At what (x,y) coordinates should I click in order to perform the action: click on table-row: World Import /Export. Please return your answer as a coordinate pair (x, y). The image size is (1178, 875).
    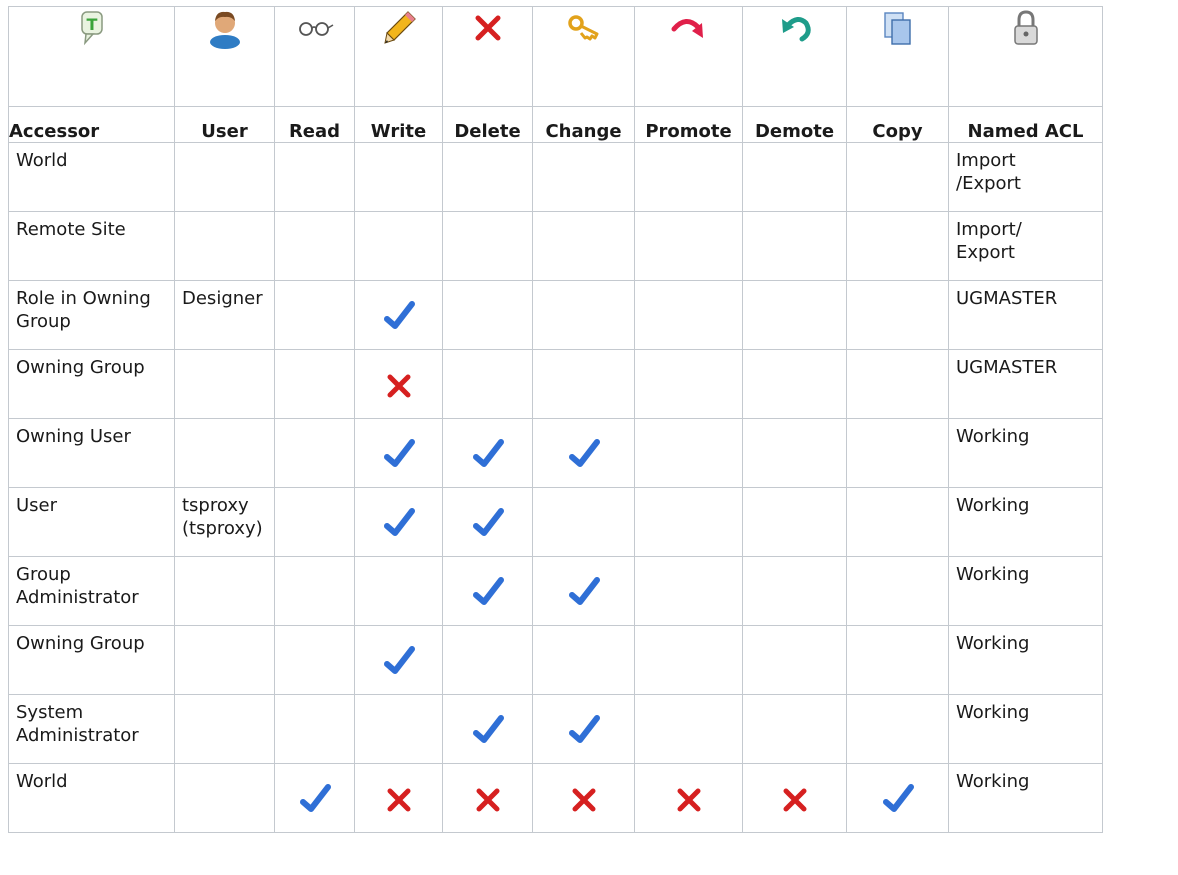
    Looking at the image, I should click on (555, 177).